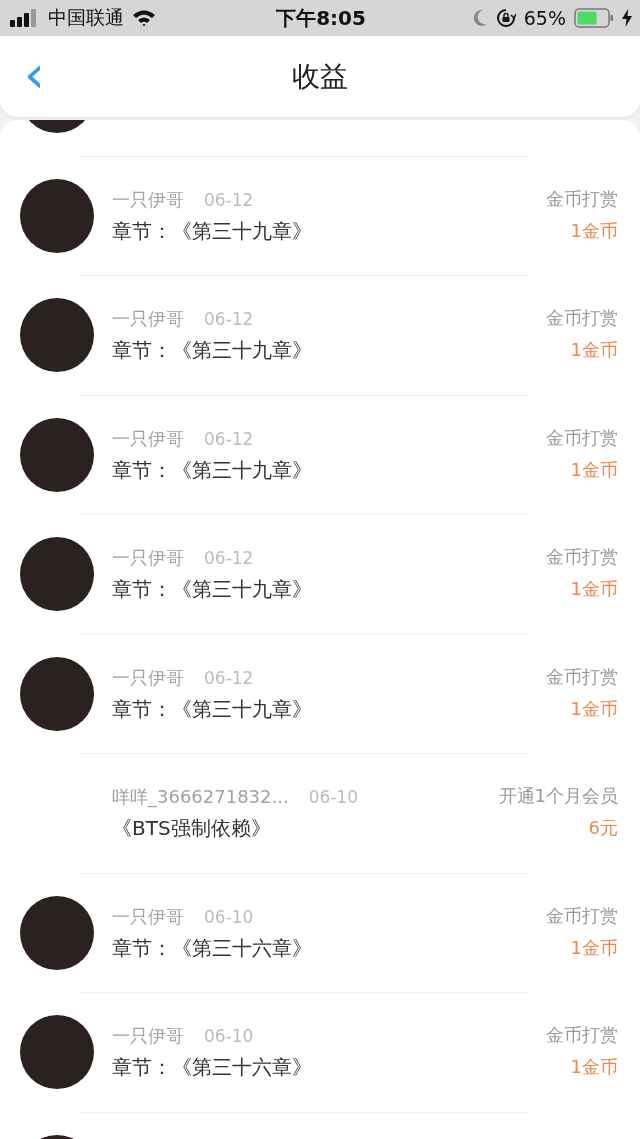 Image resolution: width=640 pixels, height=1139 pixels. Describe the element at coordinates (144, 18) in the screenshot. I see `wifi-icon` at that location.